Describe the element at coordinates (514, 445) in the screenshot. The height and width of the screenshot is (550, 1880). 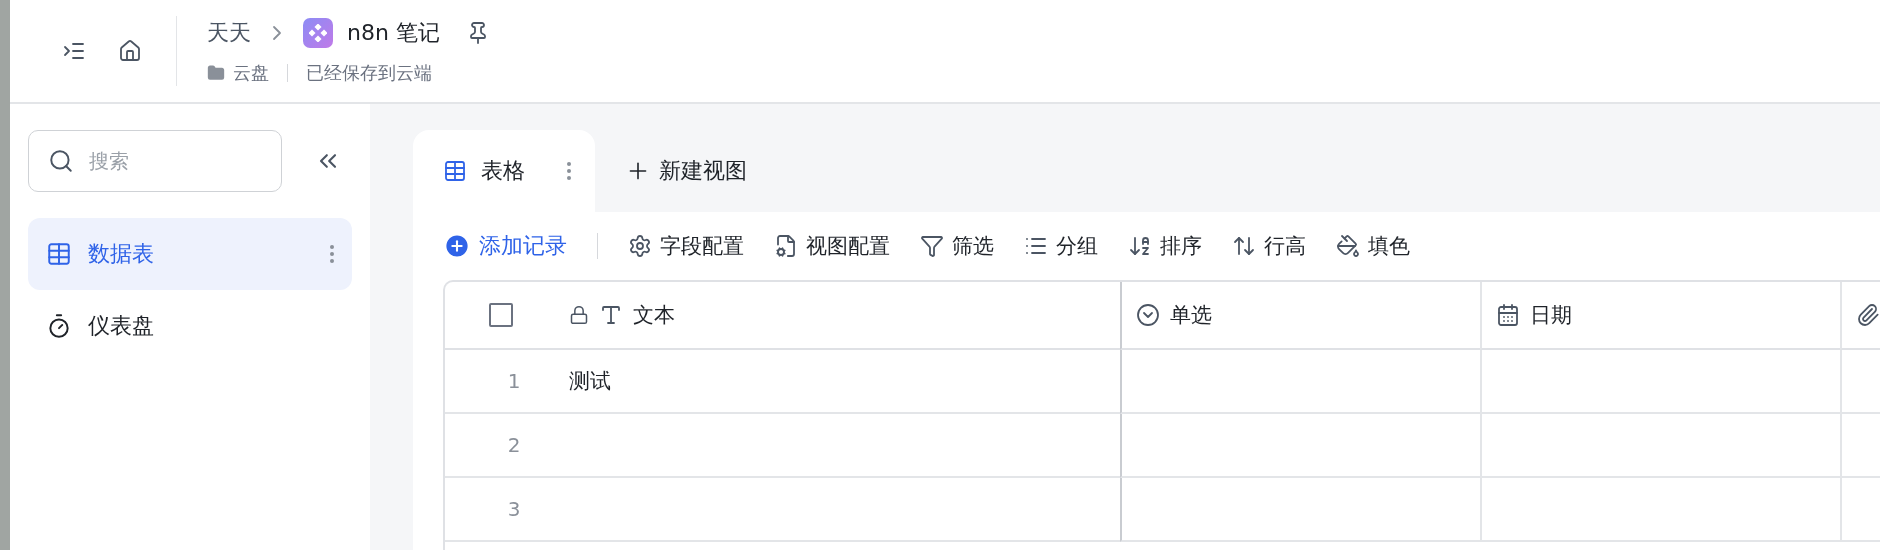
I see `row-number: 2` at that location.